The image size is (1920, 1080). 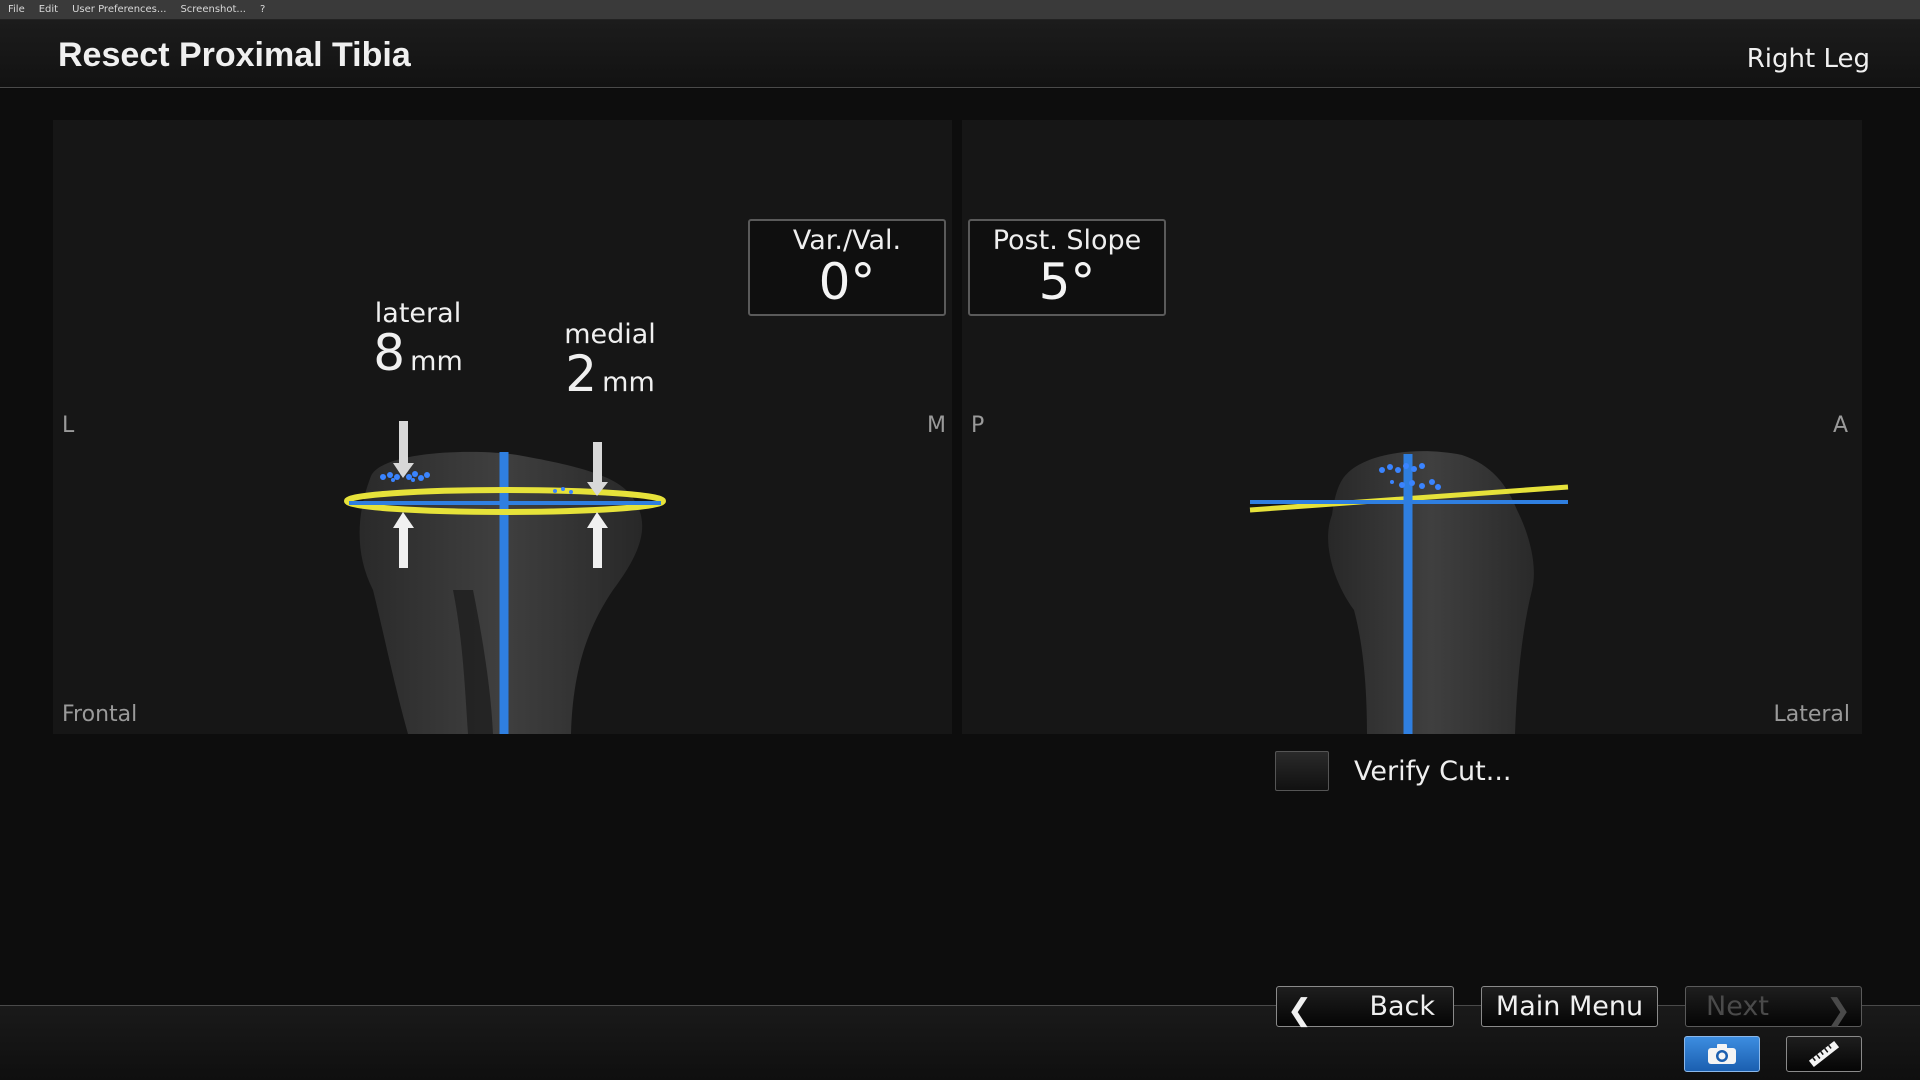 What do you see at coordinates (234, 55) in the screenshot?
I see `page-title: Resect Proximal Tibia` at bounding box center [234, 55].